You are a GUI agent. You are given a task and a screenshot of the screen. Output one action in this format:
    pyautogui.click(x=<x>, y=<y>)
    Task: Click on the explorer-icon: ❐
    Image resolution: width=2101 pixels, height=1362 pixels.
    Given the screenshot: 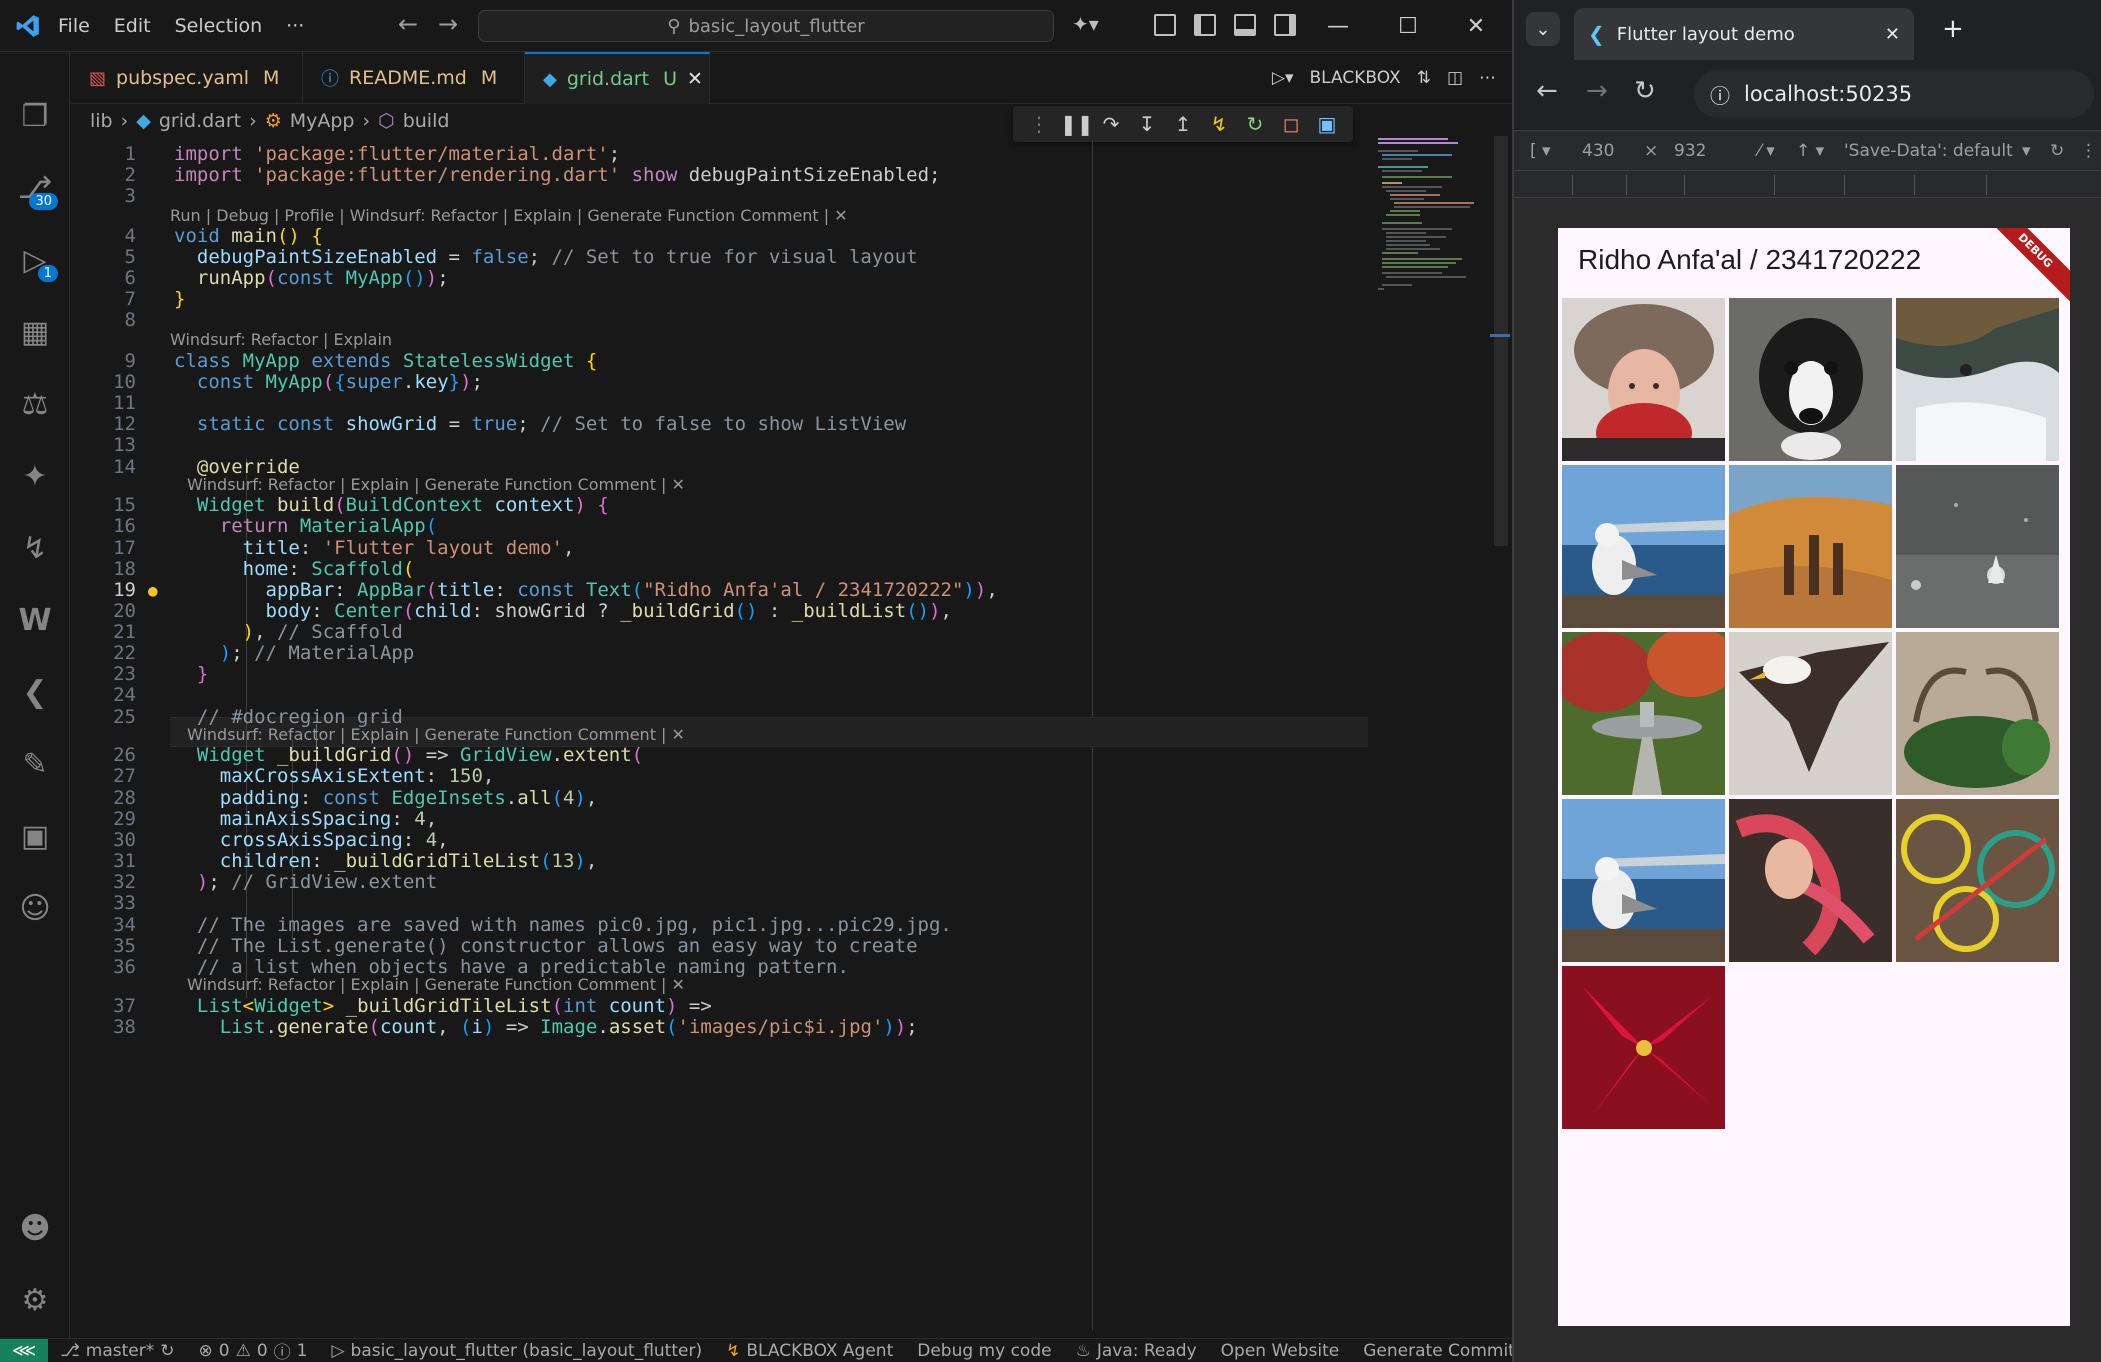 What is the action you would take?
    pyautogui.click(x=35, y=116)
    